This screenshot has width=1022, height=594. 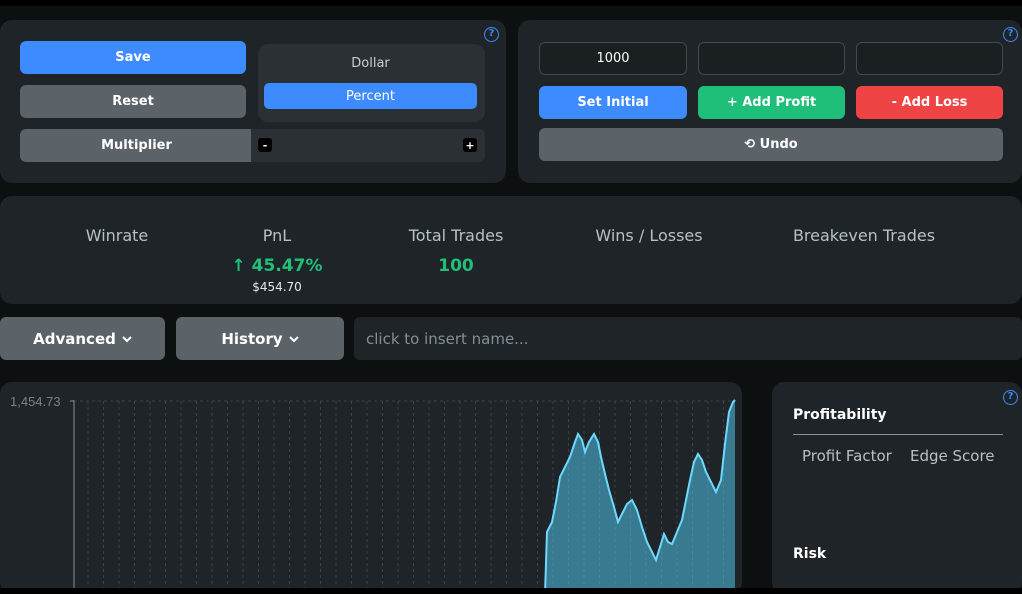 What do you see at coordinates (864, 235) in the screenshot?
I see `breakeven-label: Breakeven Trades` at bounding box center [864, 235].